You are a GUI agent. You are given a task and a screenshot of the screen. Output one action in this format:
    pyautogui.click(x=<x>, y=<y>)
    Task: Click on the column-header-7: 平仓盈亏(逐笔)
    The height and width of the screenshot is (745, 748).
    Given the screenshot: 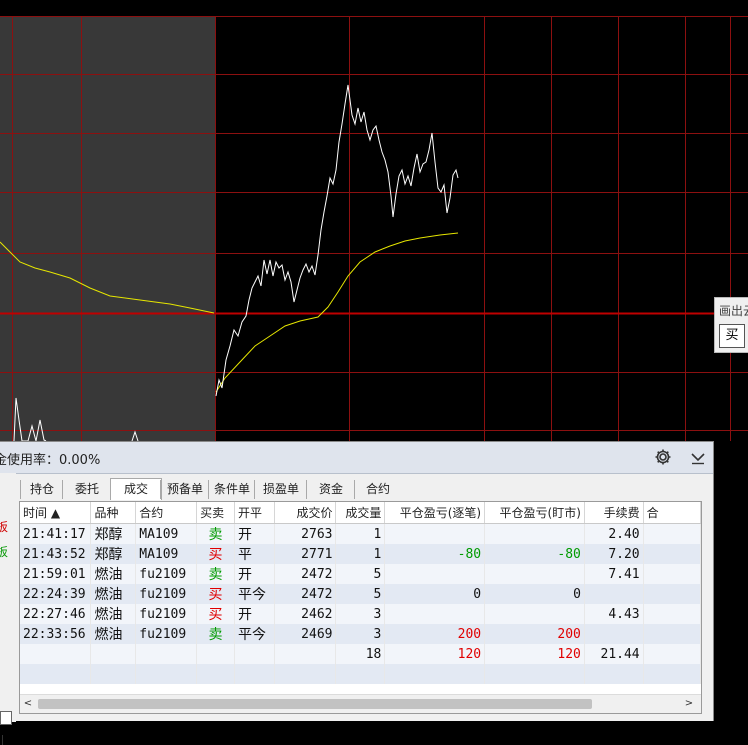 What is the action you would take?
    pyautogui.click(x=435, y=513)
    